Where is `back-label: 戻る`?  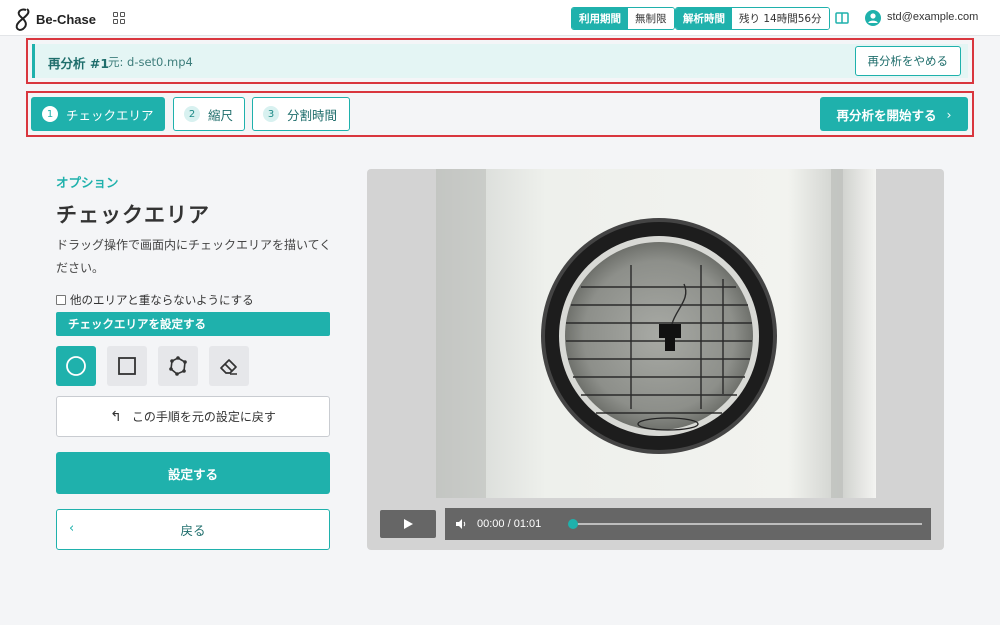
back-label: 戻る is located at coordinates (193, 530).